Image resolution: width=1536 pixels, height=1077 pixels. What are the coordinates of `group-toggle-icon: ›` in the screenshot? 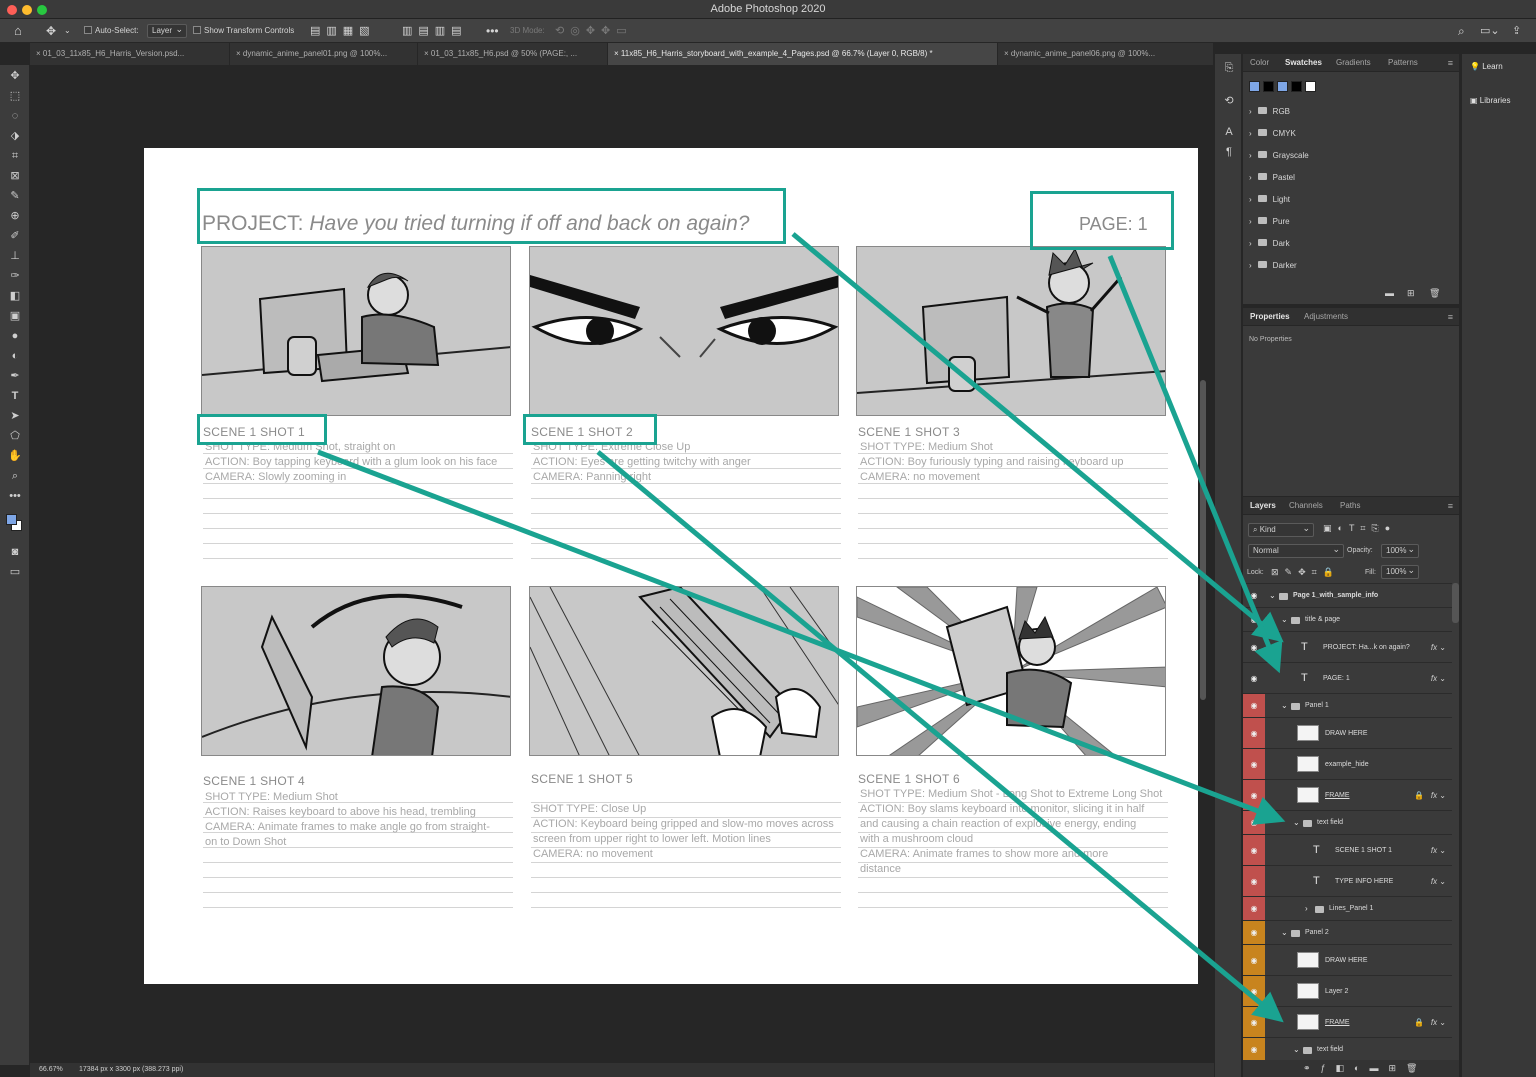 It's located at (1306, 909).